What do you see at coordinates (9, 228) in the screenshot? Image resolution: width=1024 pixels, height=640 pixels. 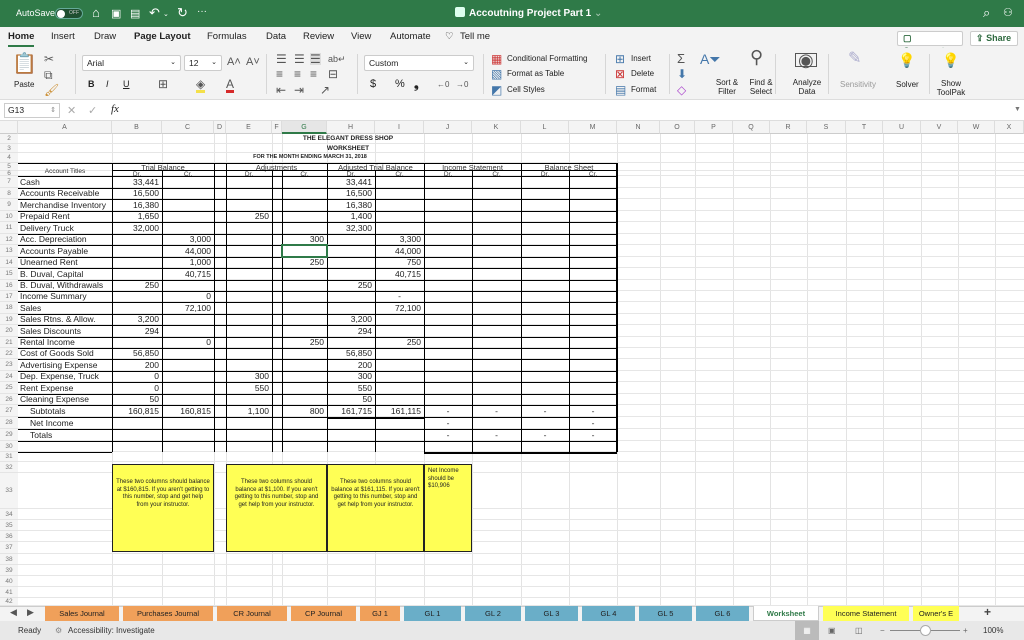 I see `row-header-11: 11` at bounding box center [9, 228].